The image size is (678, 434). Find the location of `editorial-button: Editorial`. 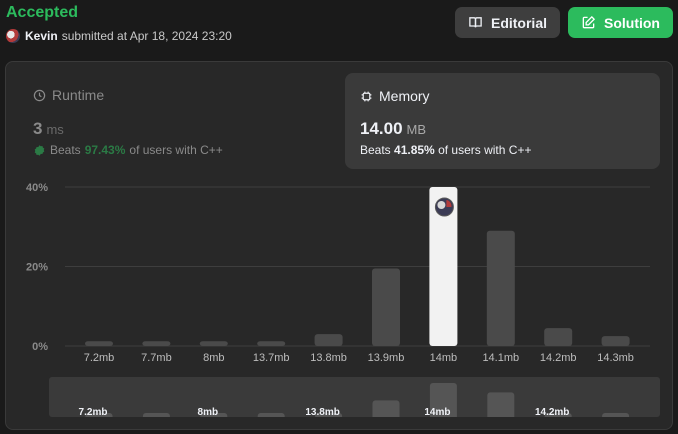

editorial-button: Editorial is located at coordinates (507, 22).